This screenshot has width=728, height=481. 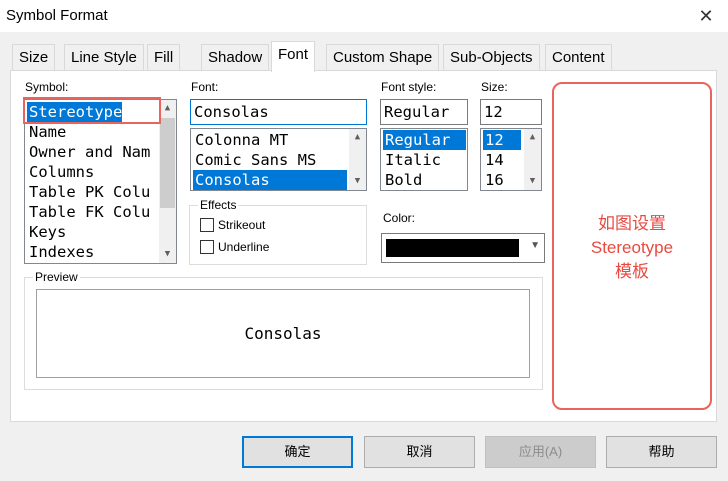 I want to click on strikeout-checkbox: Strikeout, so click(x=232, y=226).